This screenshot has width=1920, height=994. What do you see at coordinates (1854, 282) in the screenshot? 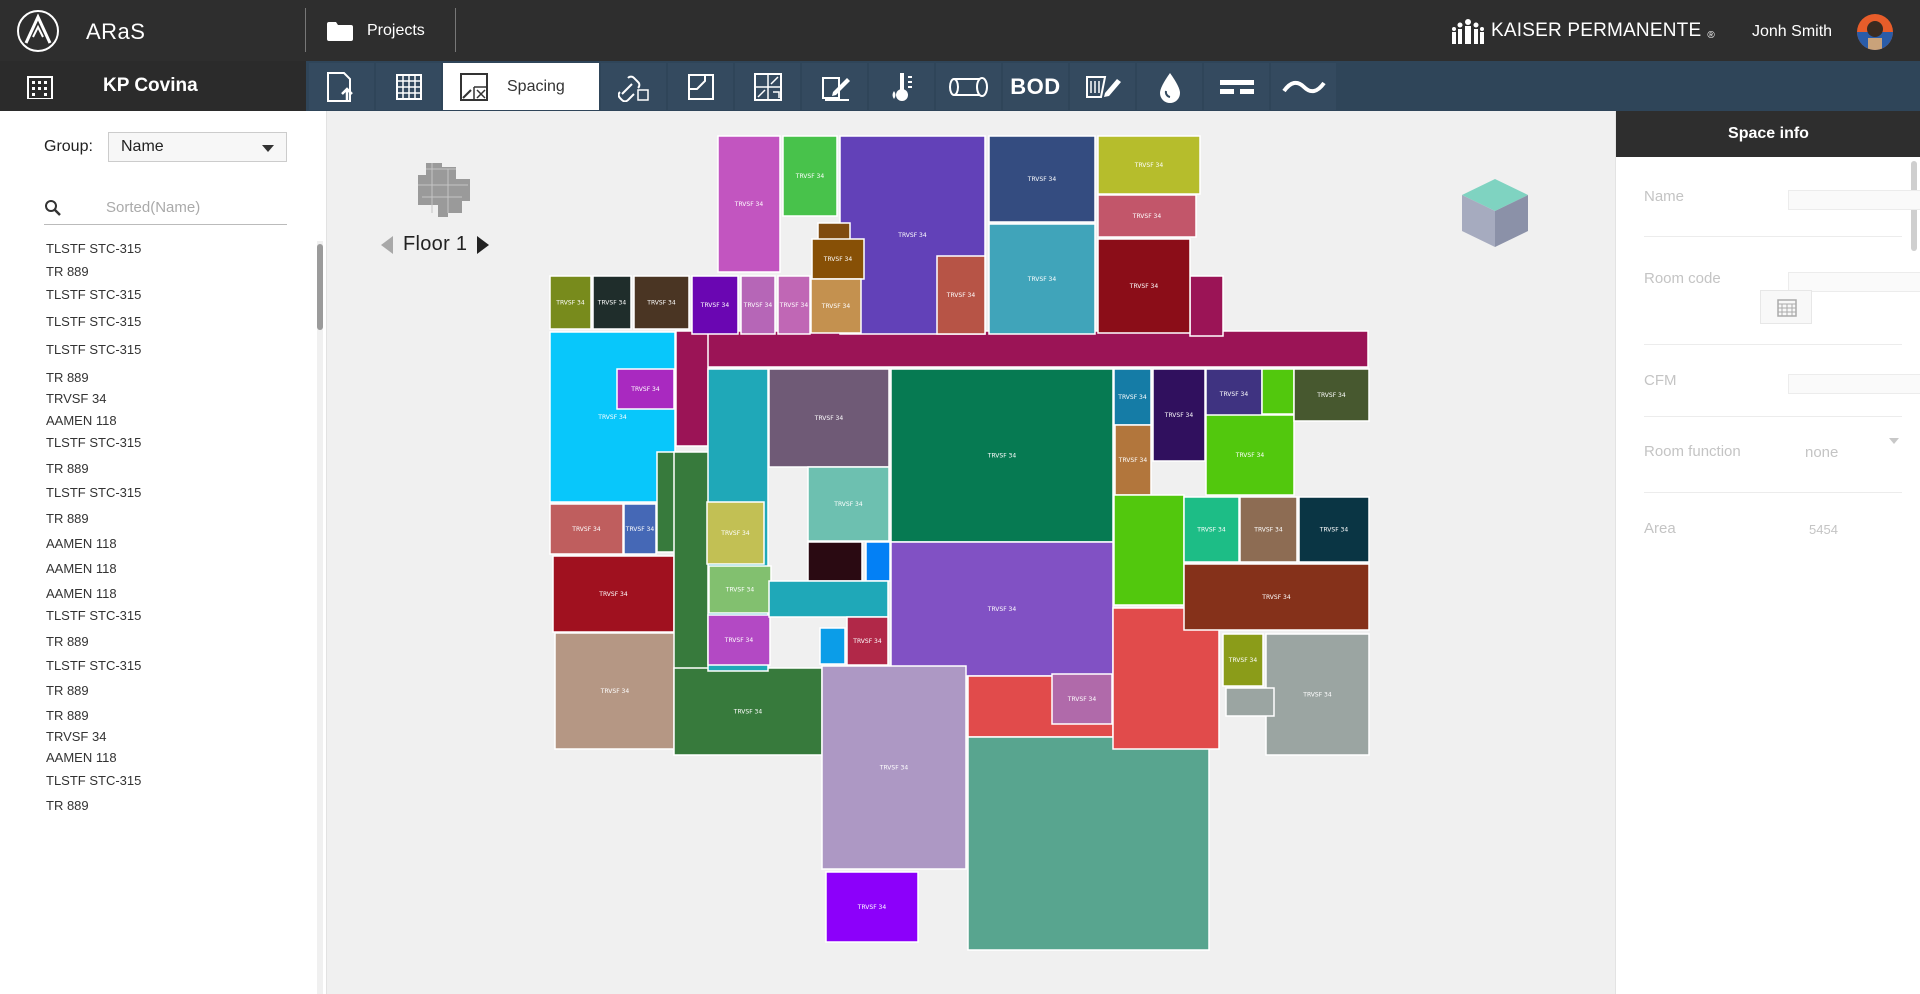
I see `room-code-field` at bounding box center [1854, 282].